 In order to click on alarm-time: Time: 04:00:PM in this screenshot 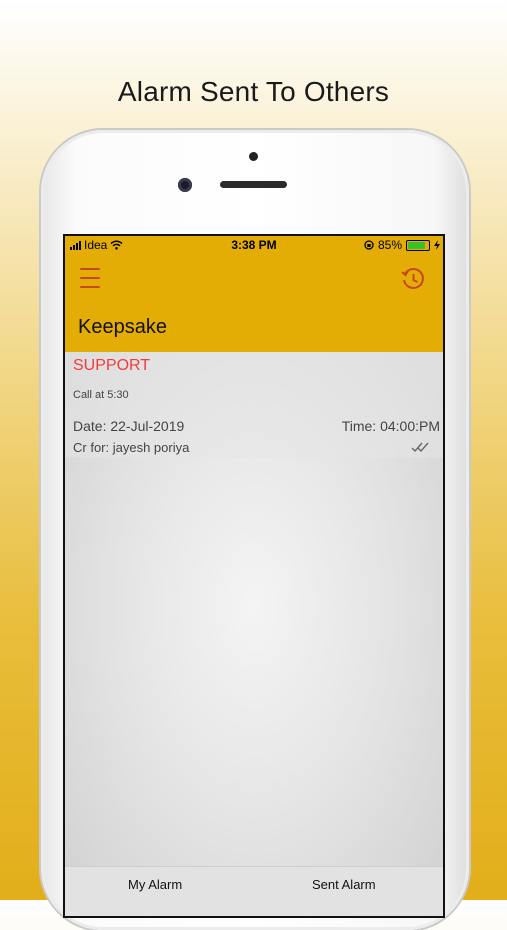, I will do `click(390, 426)`.